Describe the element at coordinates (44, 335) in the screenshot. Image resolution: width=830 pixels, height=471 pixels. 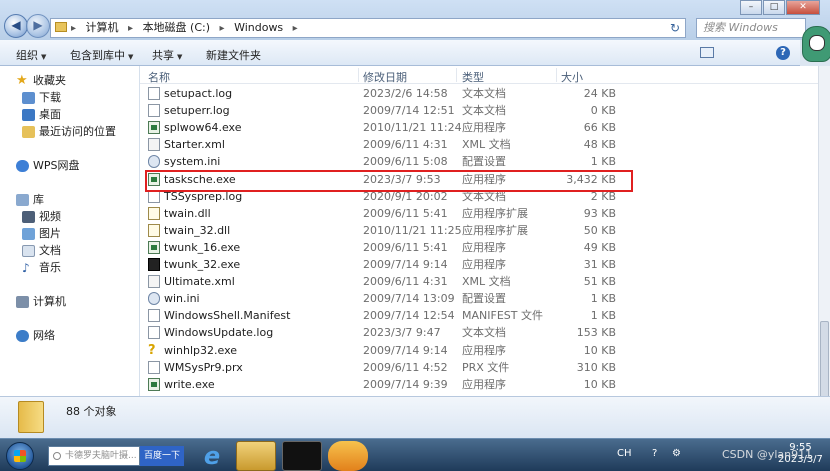
I see `nav-network-label: 网络` at that location.